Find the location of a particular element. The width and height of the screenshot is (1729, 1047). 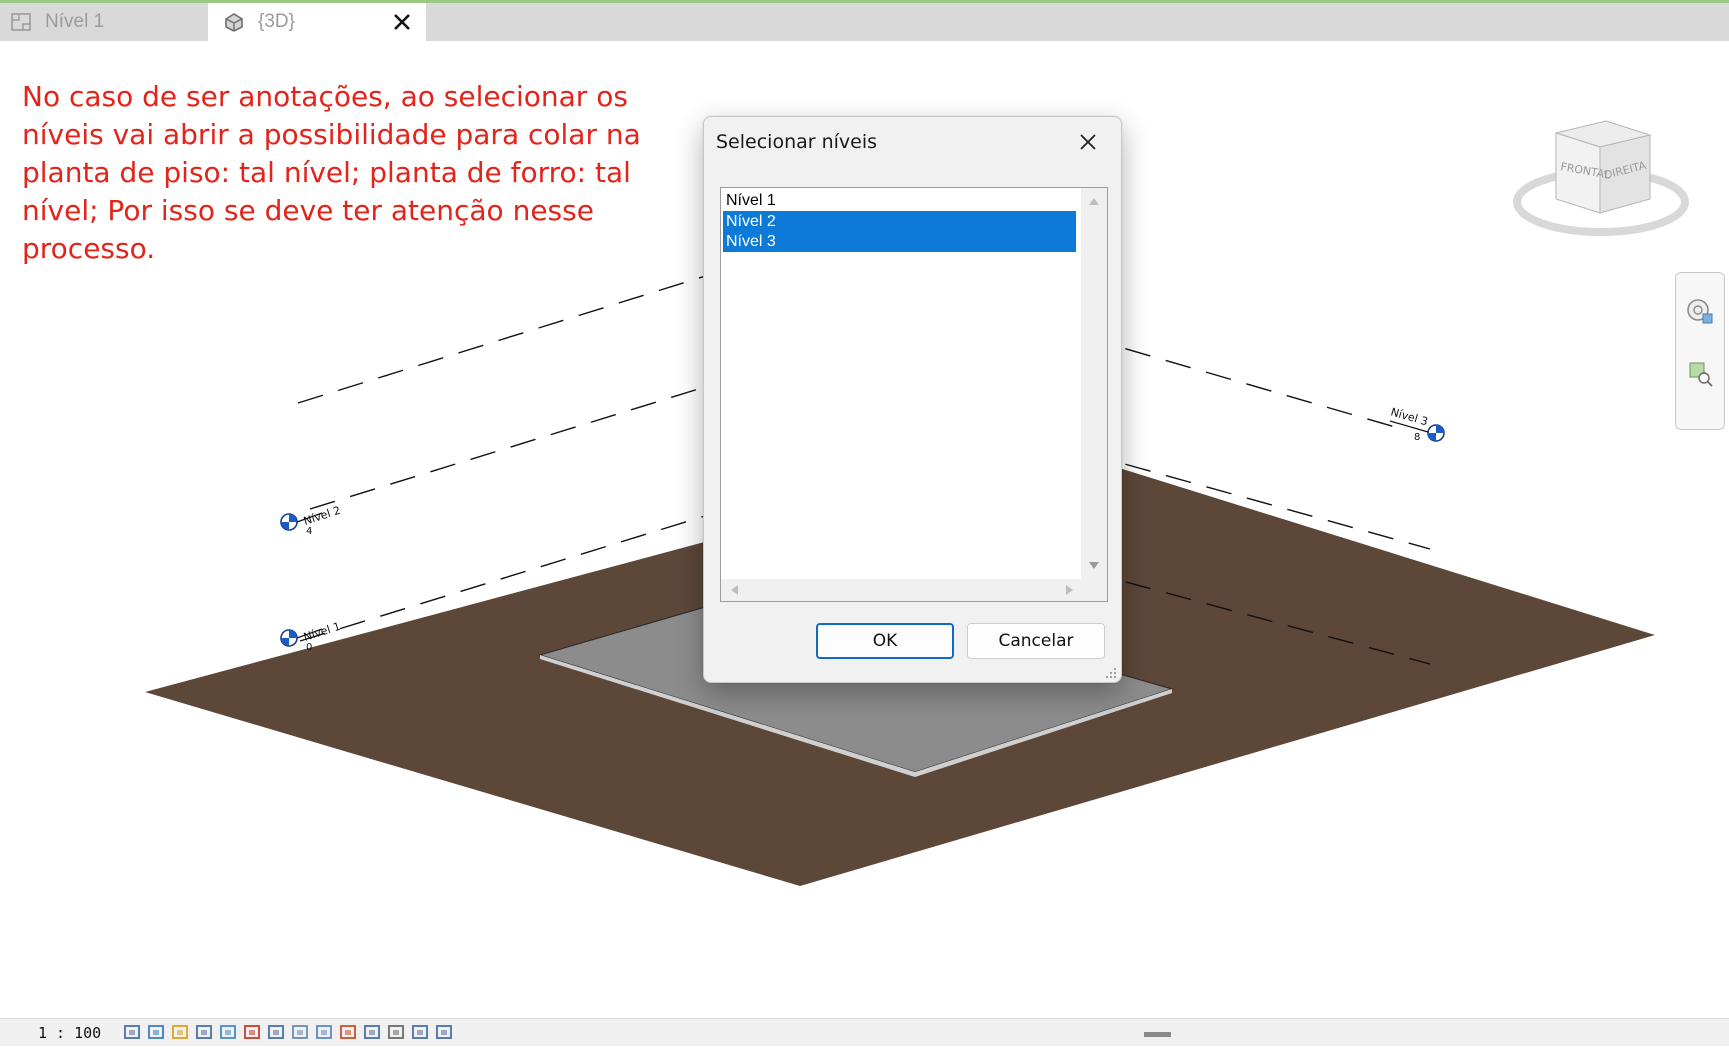

level-elevation: 4 is located at coordinates (309, 531).